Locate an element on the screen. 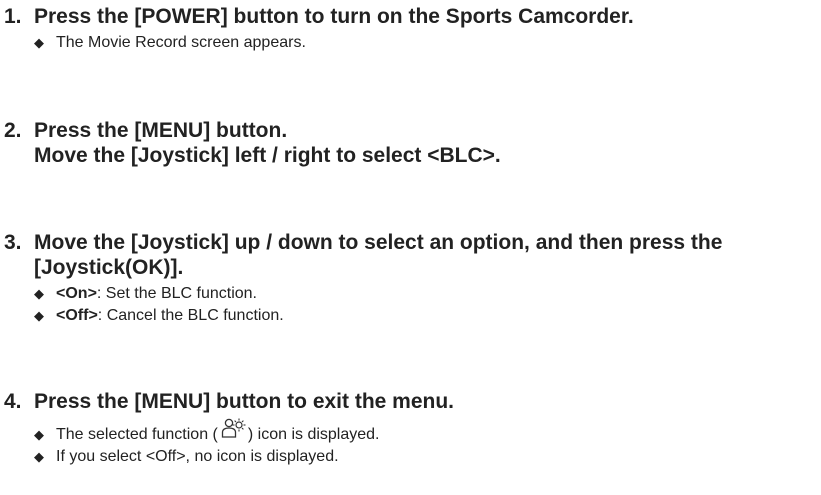 The width and height of the screenshot is (821, 495). step-number: 2. is located at coordinates (13, 130).